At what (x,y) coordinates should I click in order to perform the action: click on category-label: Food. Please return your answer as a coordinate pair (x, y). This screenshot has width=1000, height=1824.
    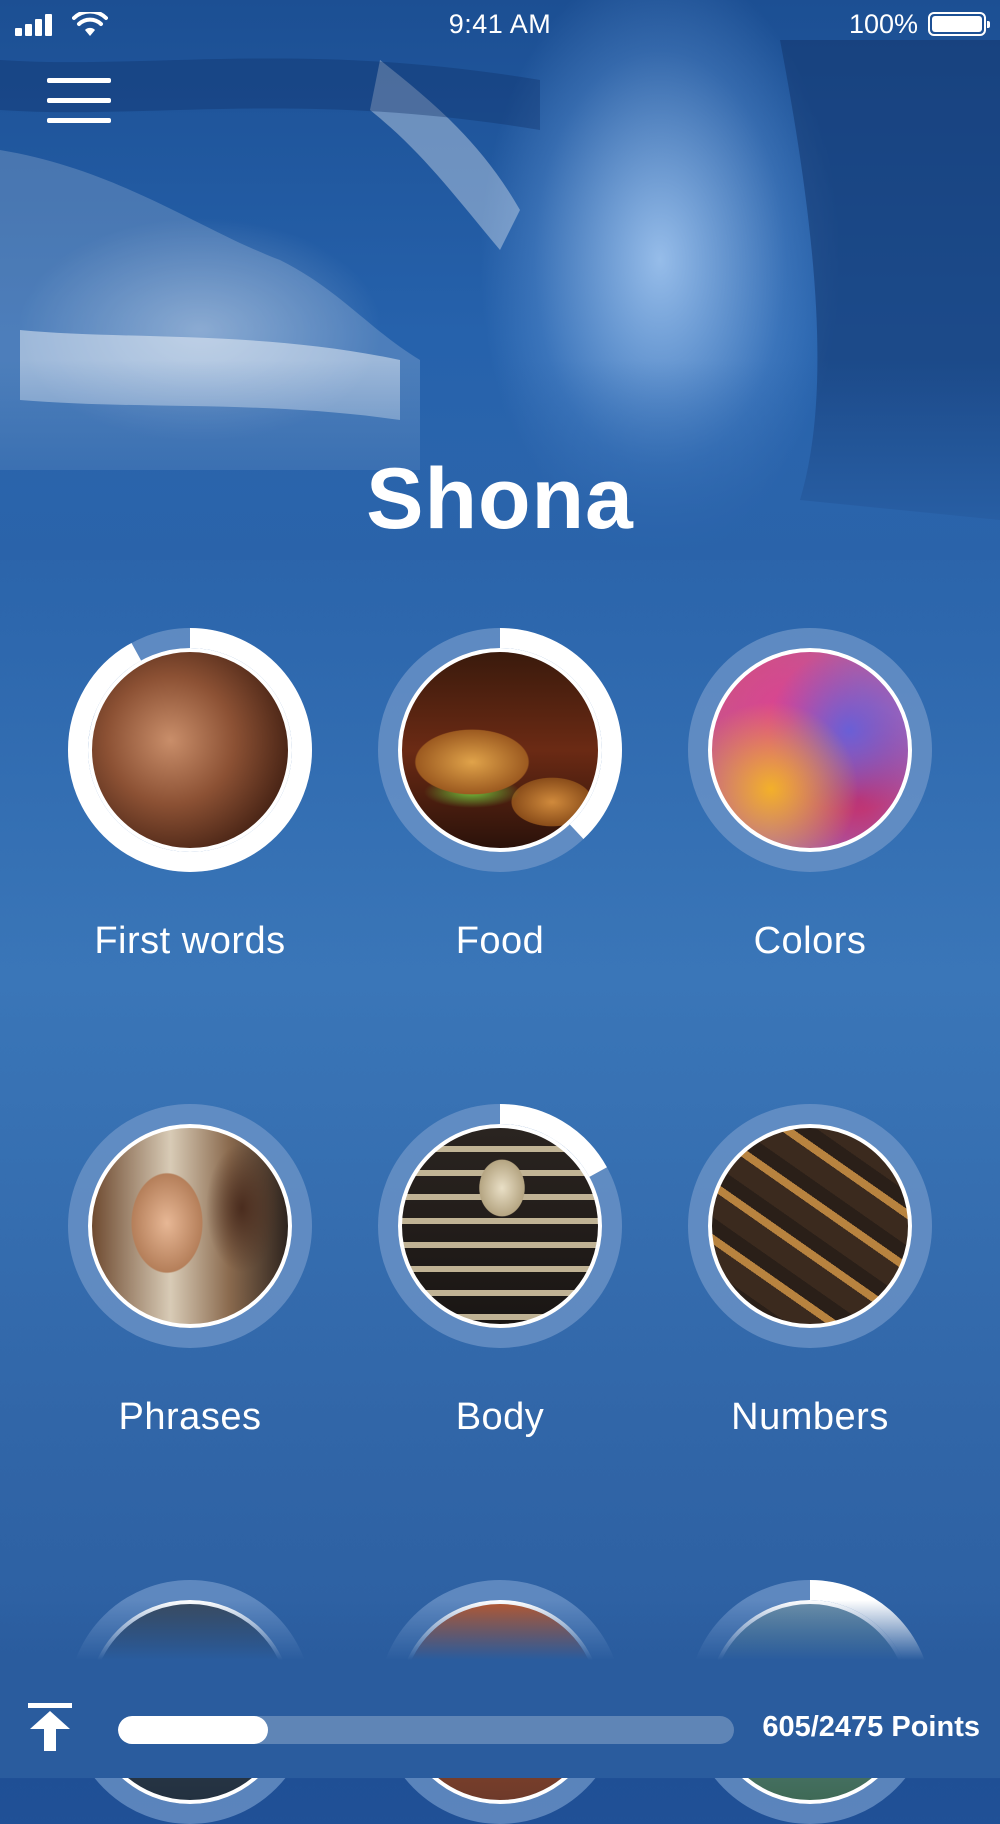
    Looking at the image, I should click on (500, 941).